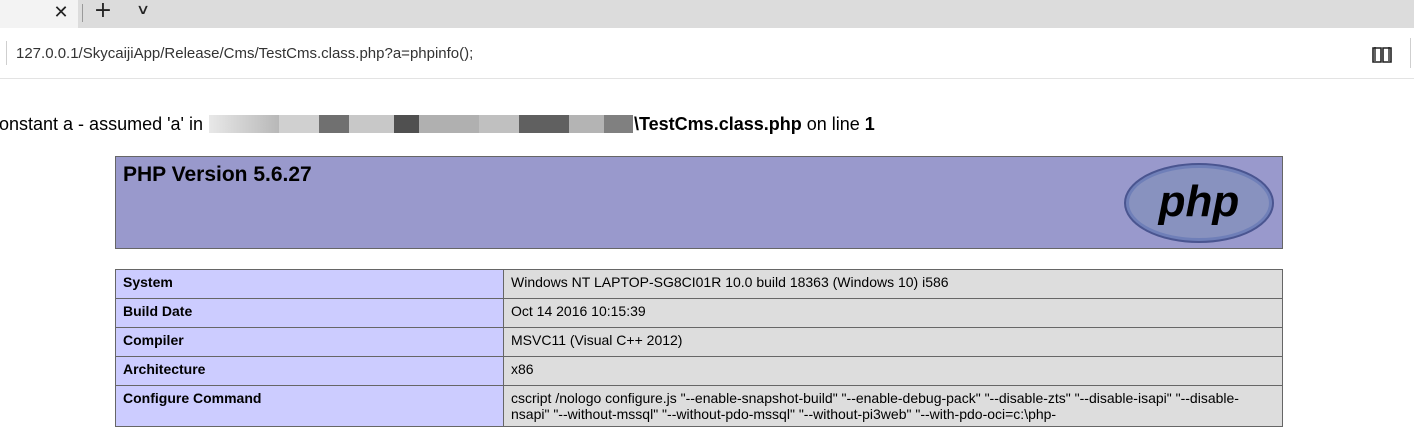 The image size is (1414, 427). Describe the element at coordinates (893, 313) in the screenshot. I see `row-value: Oct 14 2016 10:15:39` at that location.